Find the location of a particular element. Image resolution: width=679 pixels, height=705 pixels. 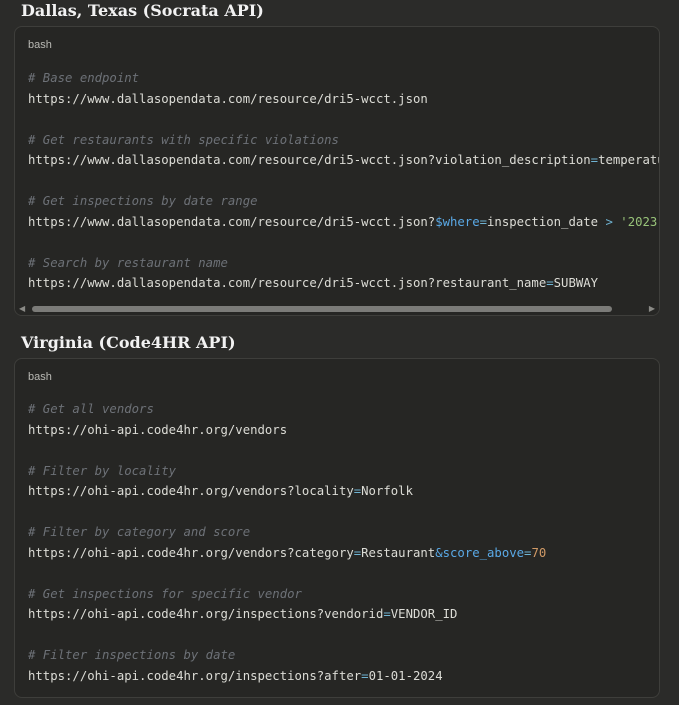

horizontal-scrollbar: ◀ ▶ is located at coordinates (337, 309).